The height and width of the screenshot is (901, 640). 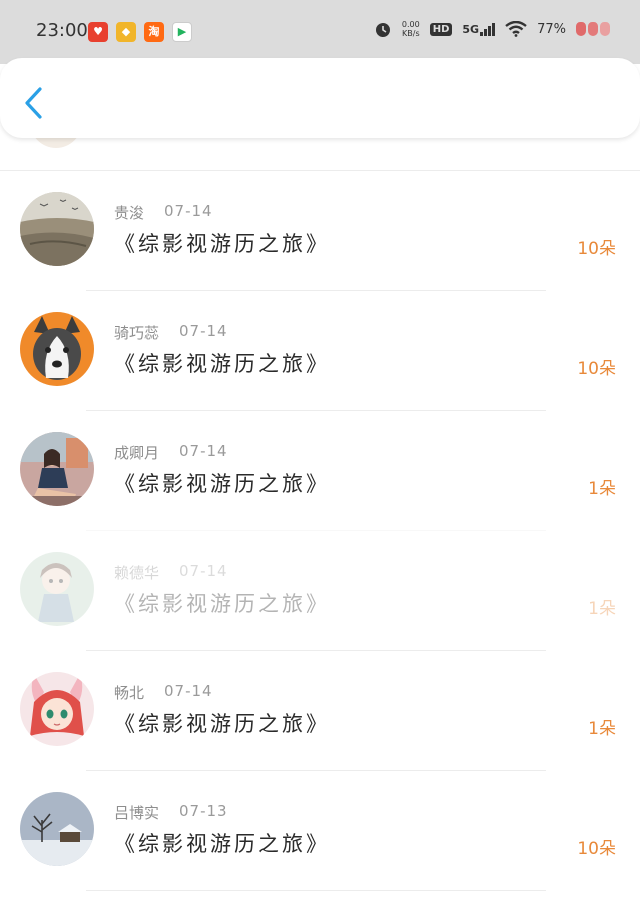 What do you see at coordinates (57, 709) in the screenshot?
I see `anime-avatar` at bounding box center [57, 709].